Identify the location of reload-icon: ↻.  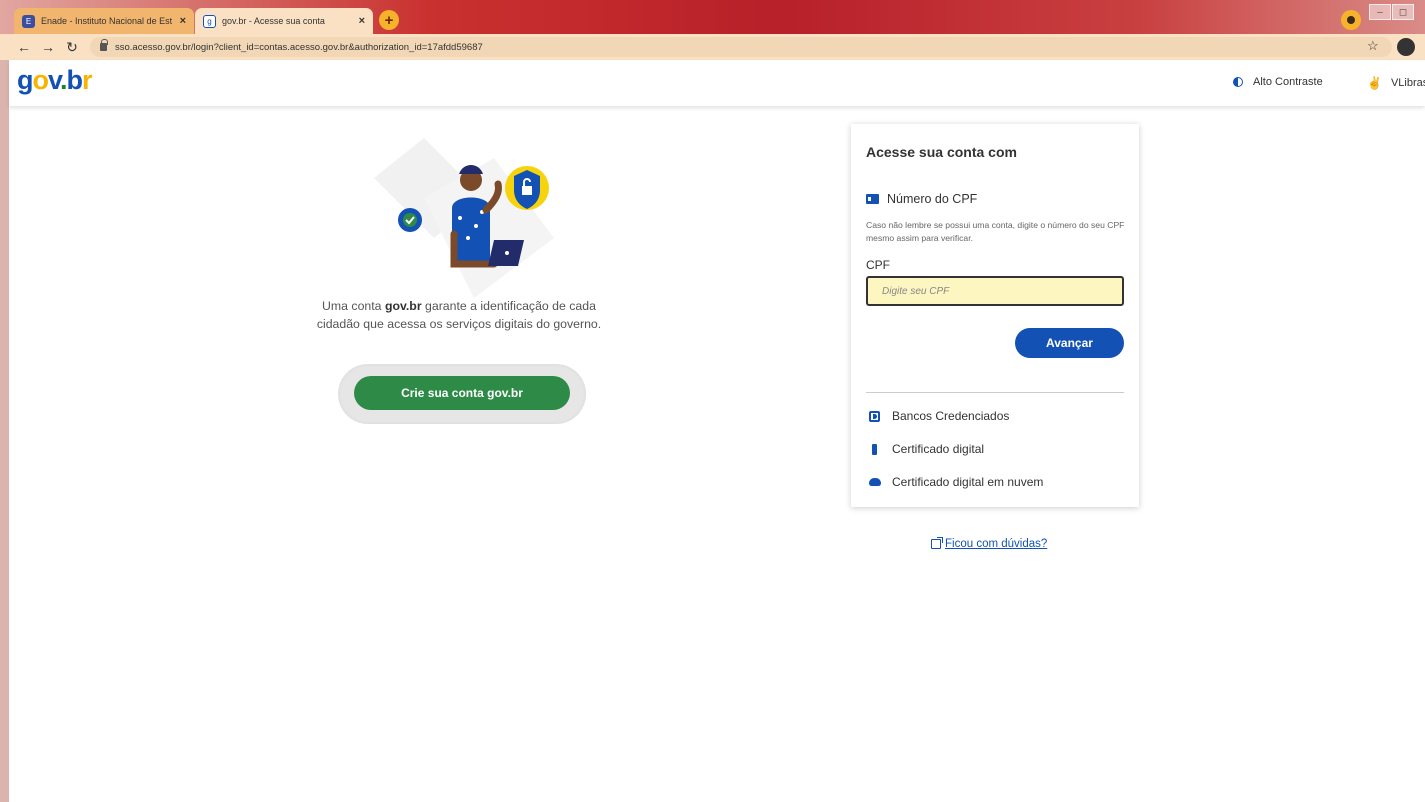
(72, 47).